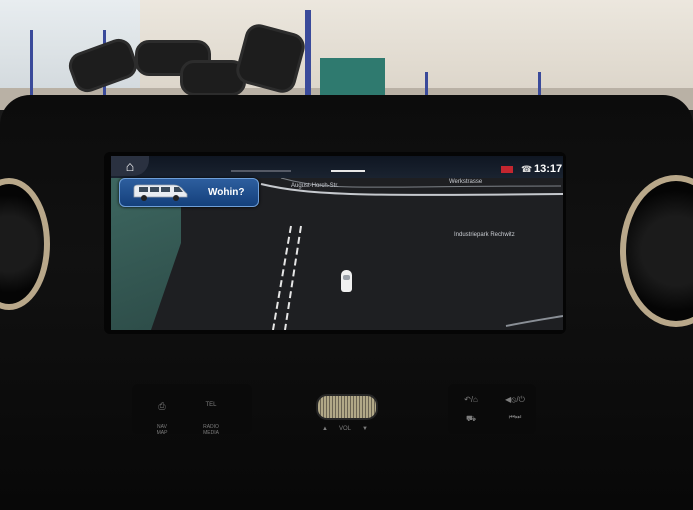 The width and height of the screenshot is (693, 510). I want to click on page-indicator-active, so click(348, 171).